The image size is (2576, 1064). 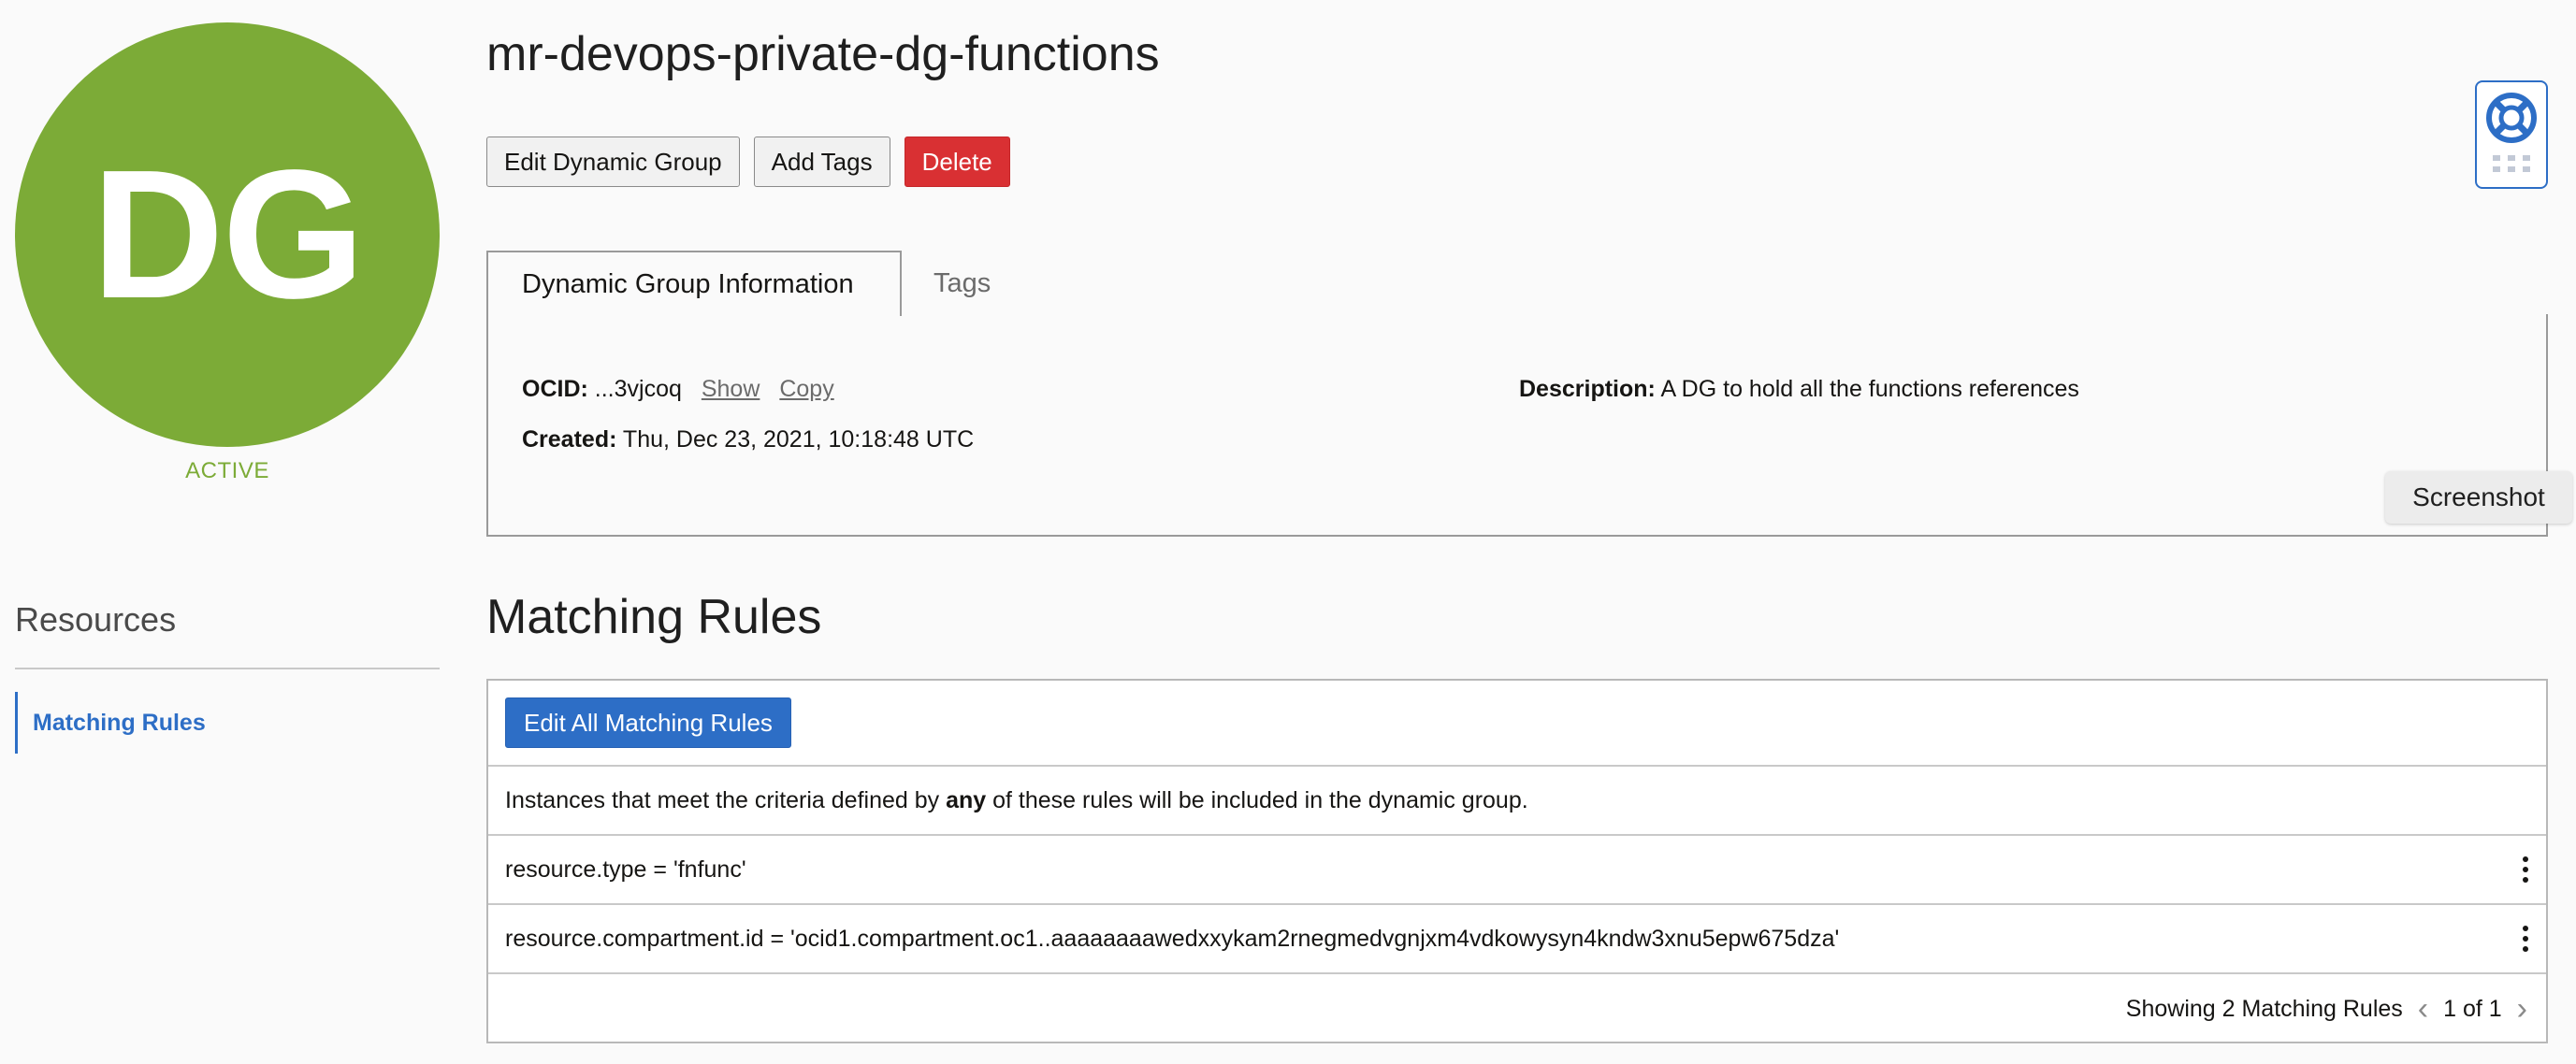 I want to click on avatar-initials: DG, so click(x=229, y=234).